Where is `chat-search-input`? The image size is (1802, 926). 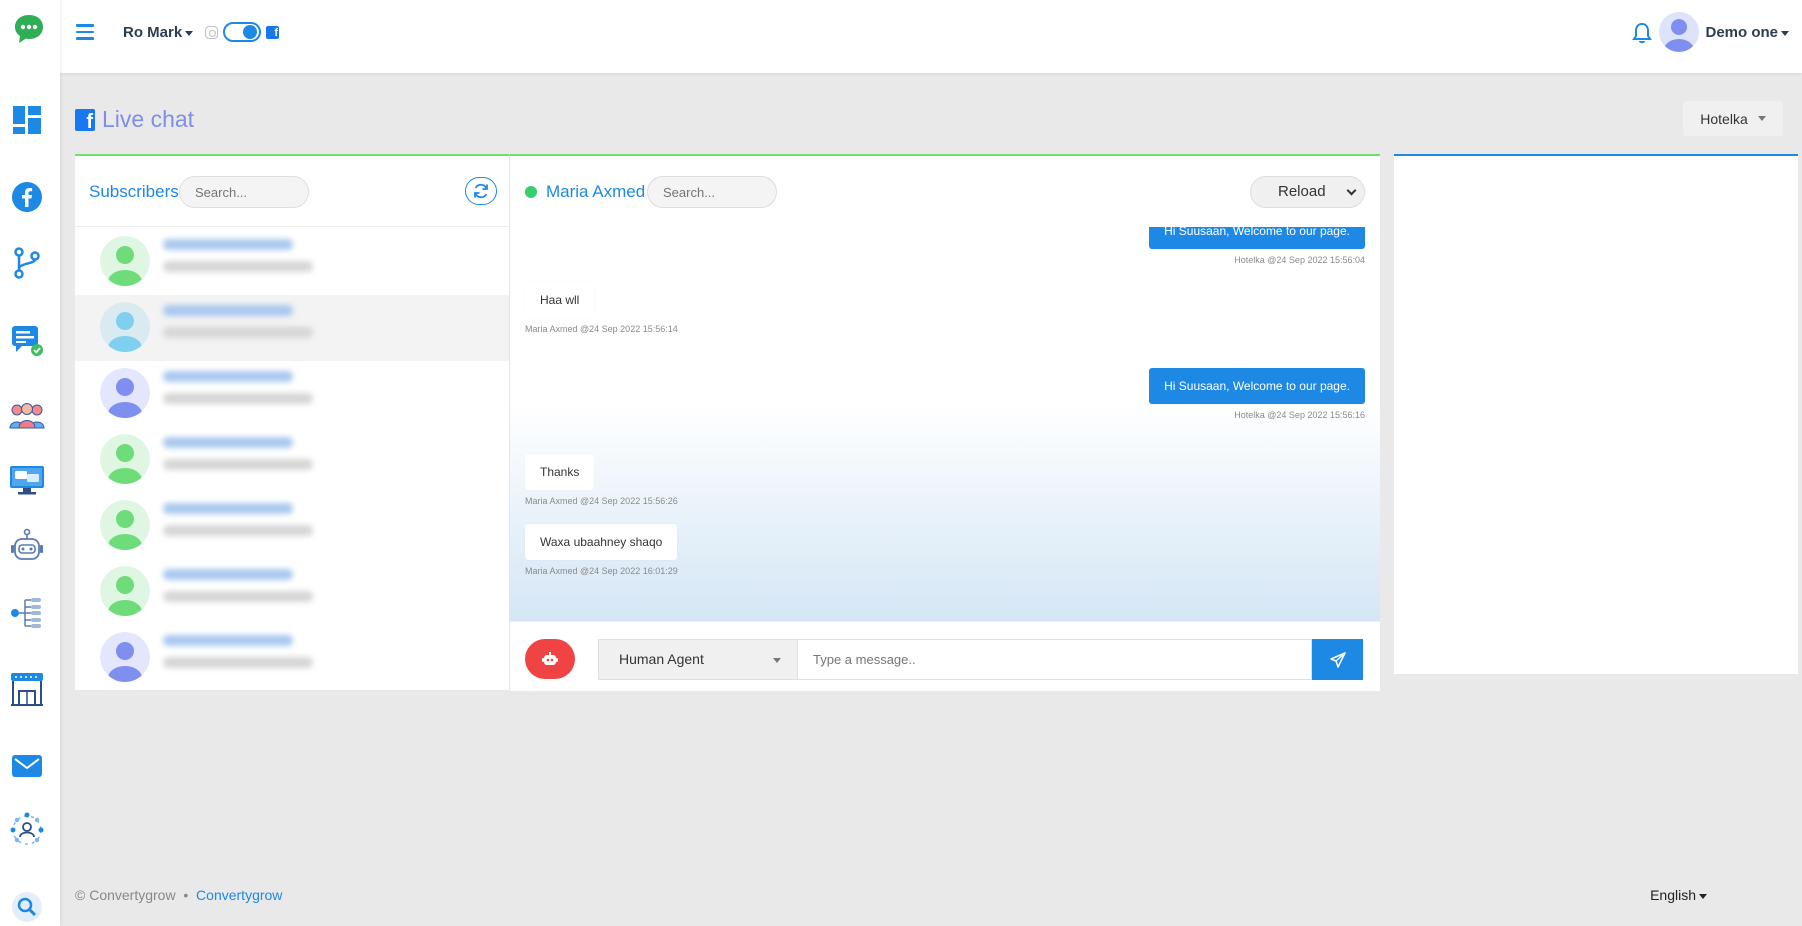
chat-search-input is located at coordinates (712, 192).